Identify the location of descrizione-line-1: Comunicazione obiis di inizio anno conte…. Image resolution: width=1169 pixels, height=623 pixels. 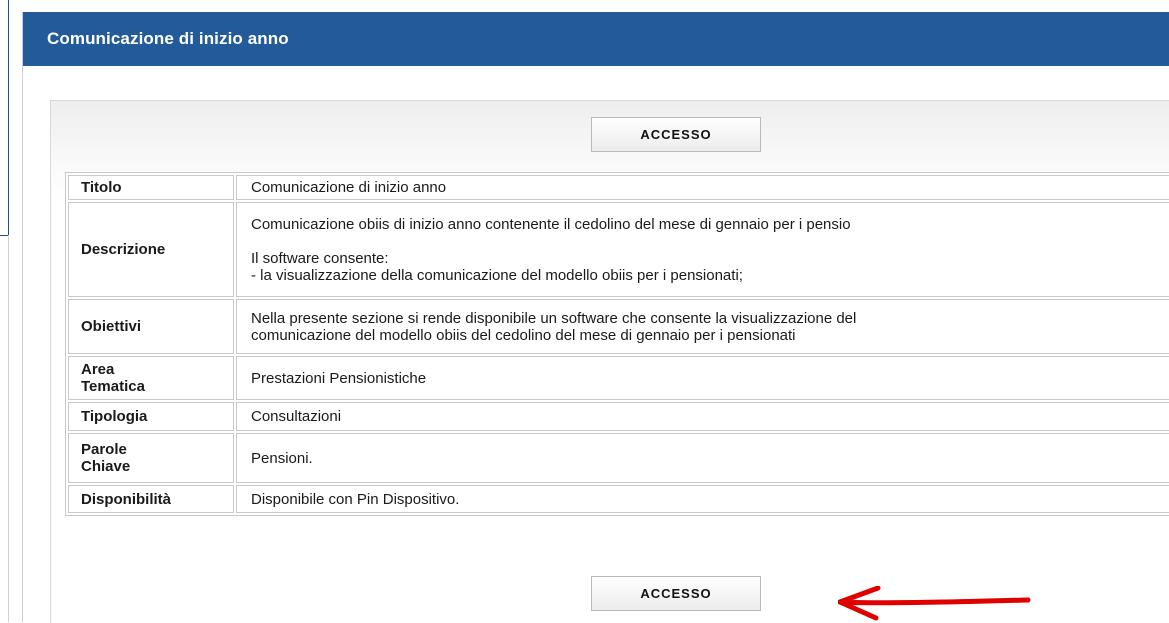
(551, 224).